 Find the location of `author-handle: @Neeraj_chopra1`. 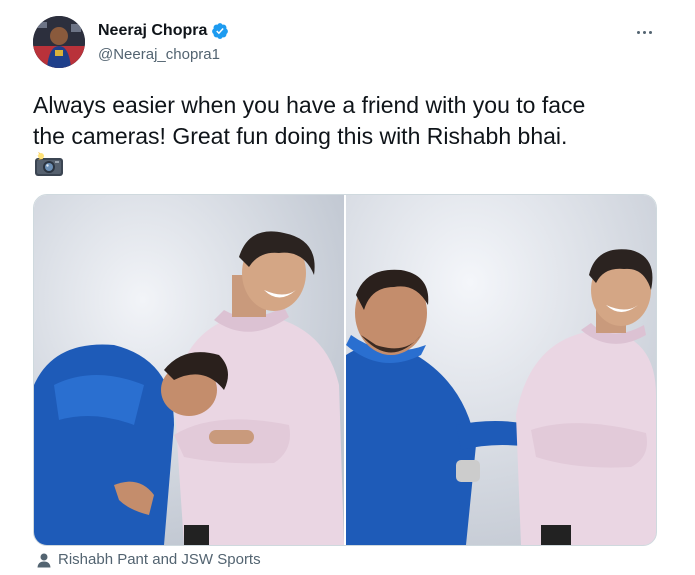

author-handle: @Neeraj_chopra1 is located at coordinates (159, 54).